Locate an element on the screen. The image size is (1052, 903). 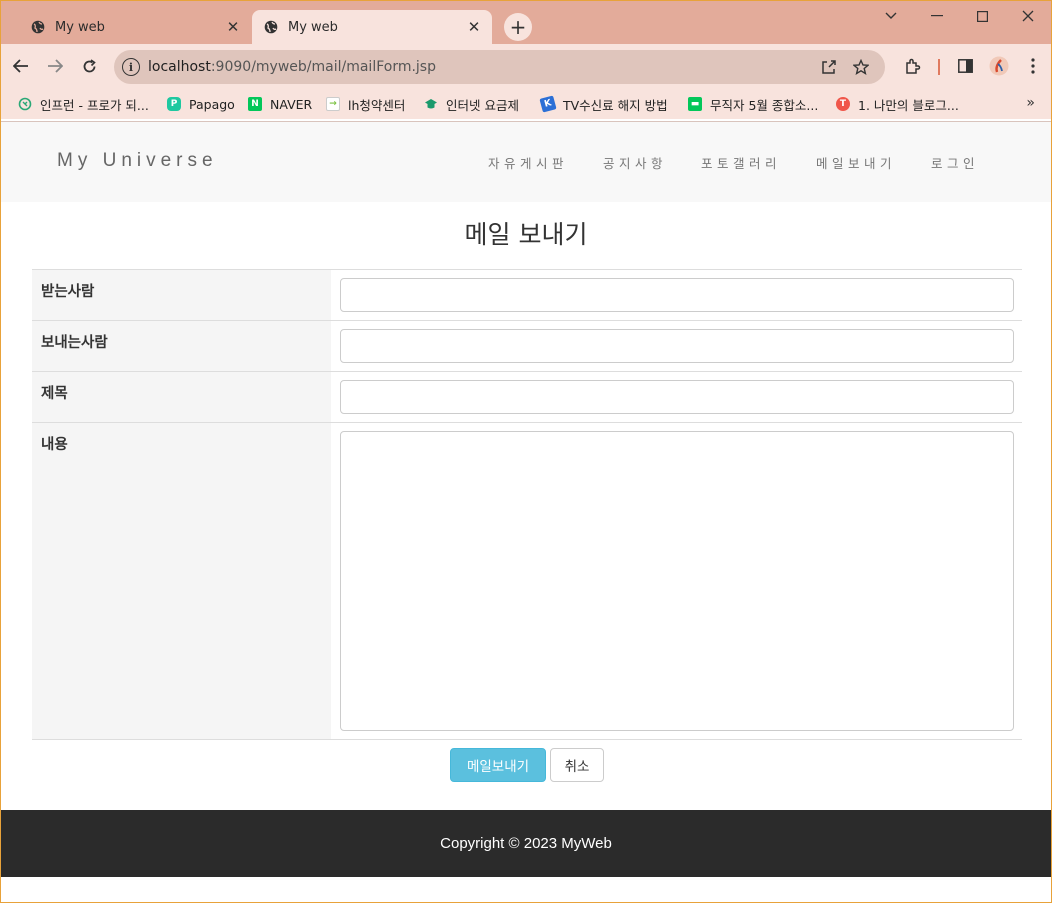
form-row-subject: 제목 is located at coordinates (527, 396).